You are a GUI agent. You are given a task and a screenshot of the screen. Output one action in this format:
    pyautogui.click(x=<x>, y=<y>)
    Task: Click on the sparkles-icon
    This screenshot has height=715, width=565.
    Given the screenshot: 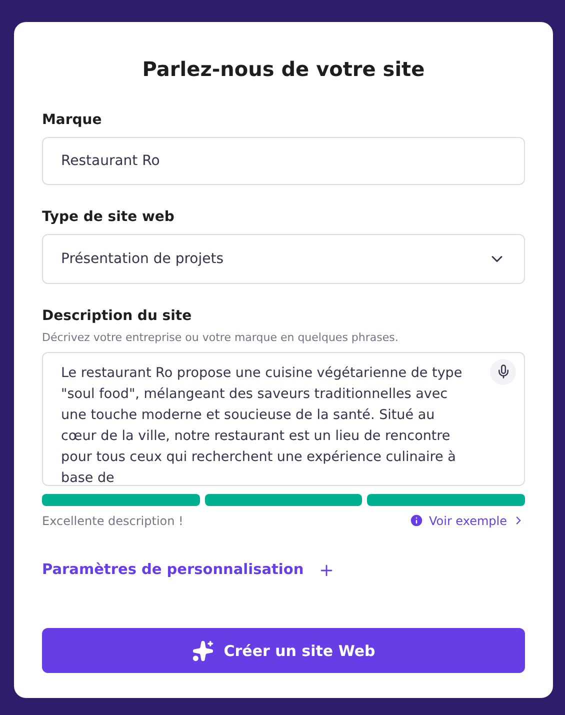 What is the action you would take?
    pyautogui.click(x=203, y=651)
    